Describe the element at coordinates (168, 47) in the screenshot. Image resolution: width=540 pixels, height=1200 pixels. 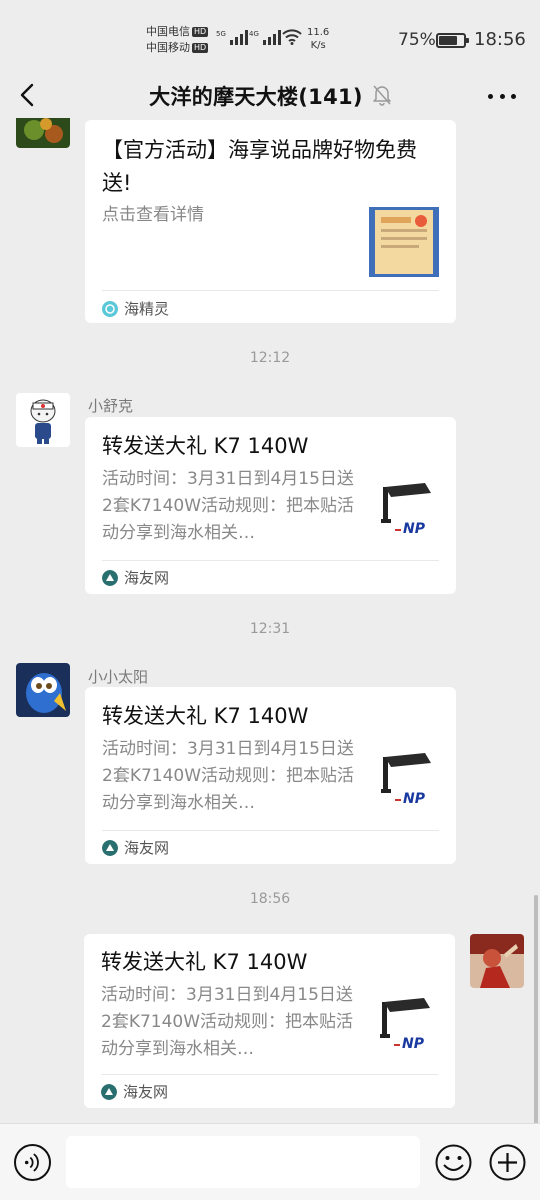
I see `carrier-2: 中国移动` at that location.